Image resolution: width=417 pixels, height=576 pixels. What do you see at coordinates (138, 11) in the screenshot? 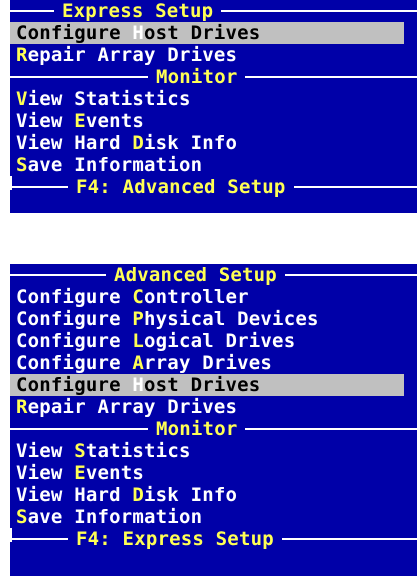
I see `express-setup-title: Express Setup` at bounding box center [138, 11].